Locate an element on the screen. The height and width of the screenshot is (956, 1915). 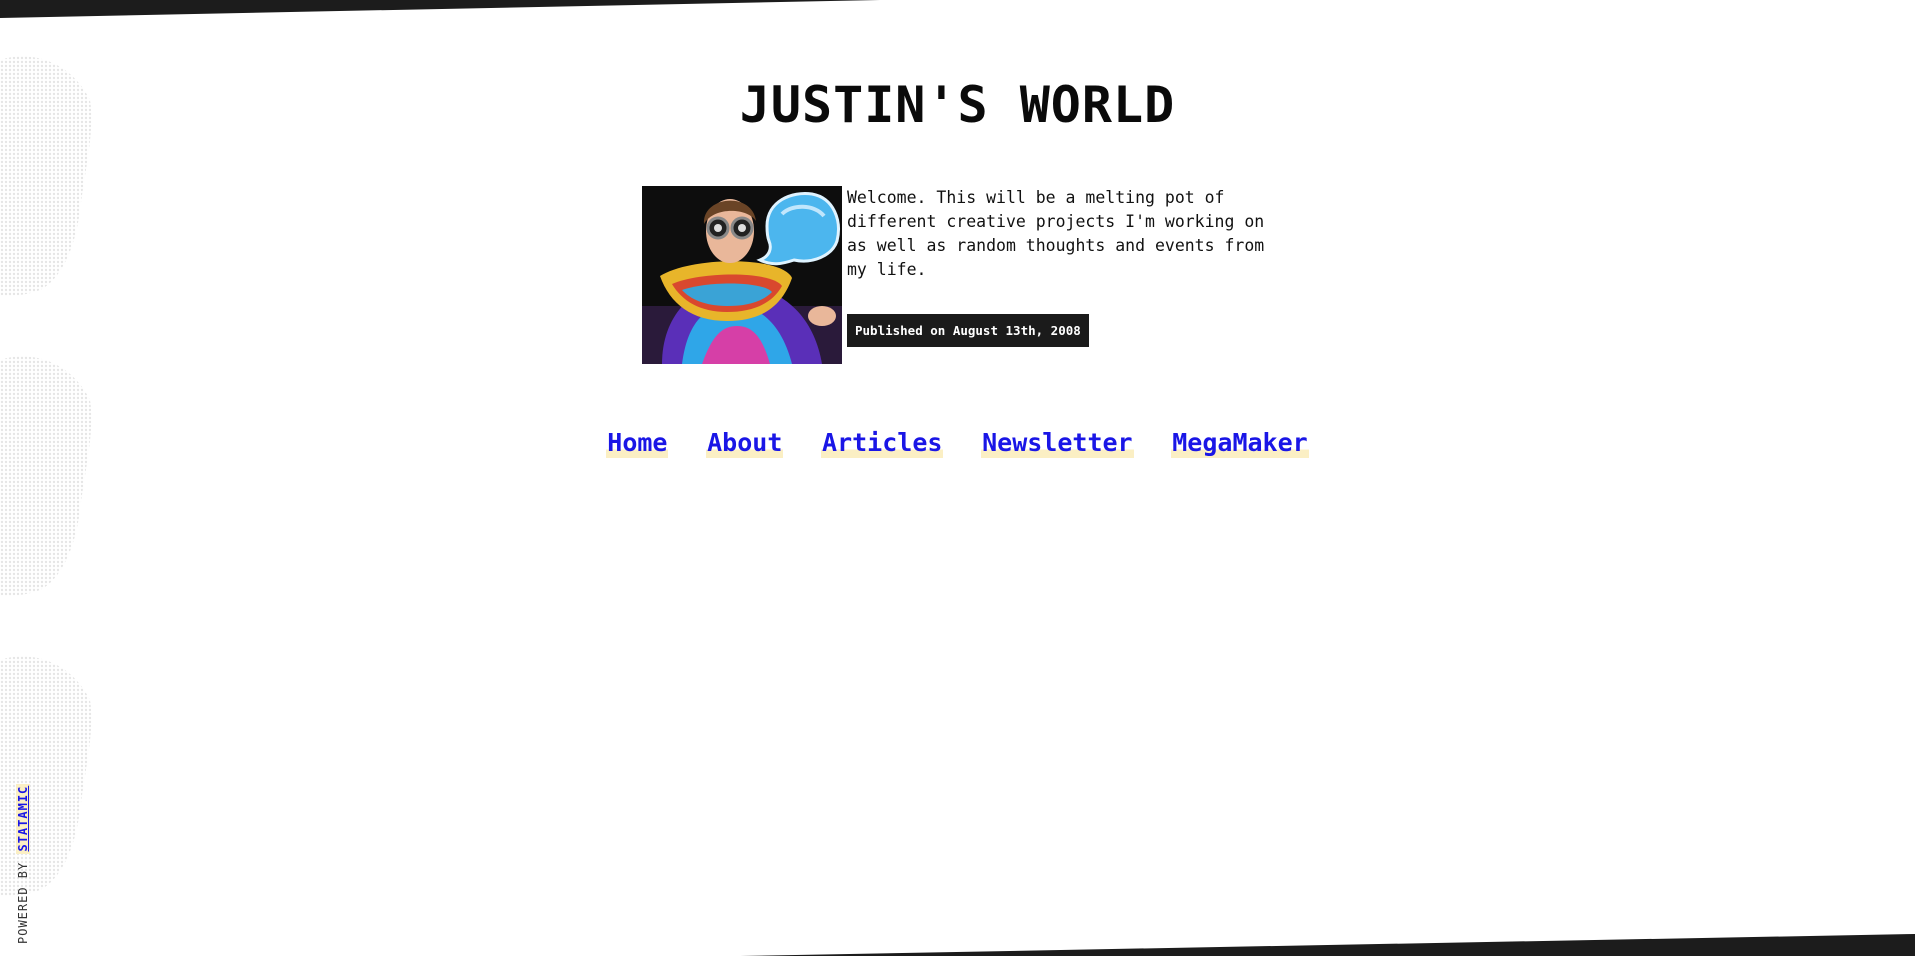
portrait-illustration is located at coordinates (742, 275).